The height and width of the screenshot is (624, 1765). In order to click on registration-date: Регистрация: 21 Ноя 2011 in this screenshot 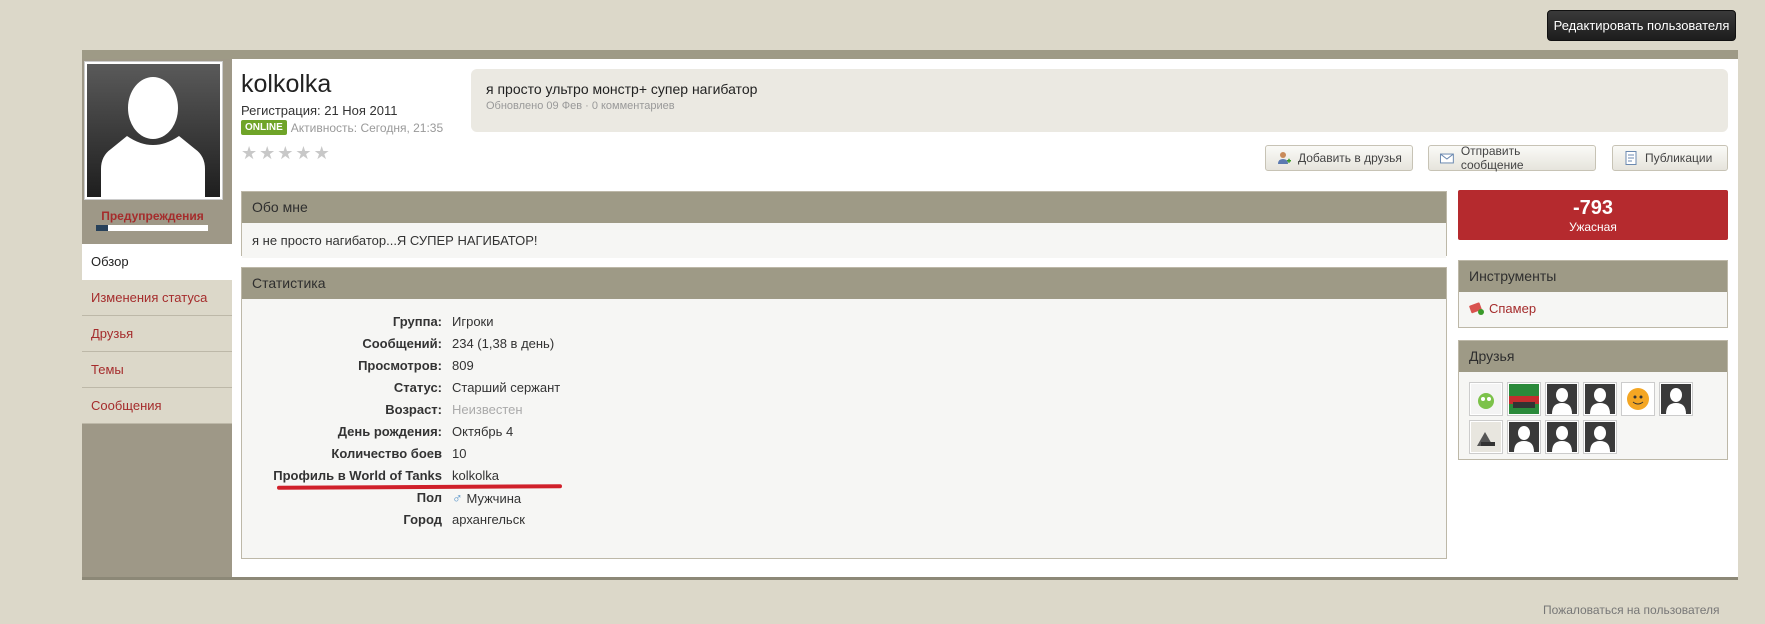, I will do `click(319, 110)`.